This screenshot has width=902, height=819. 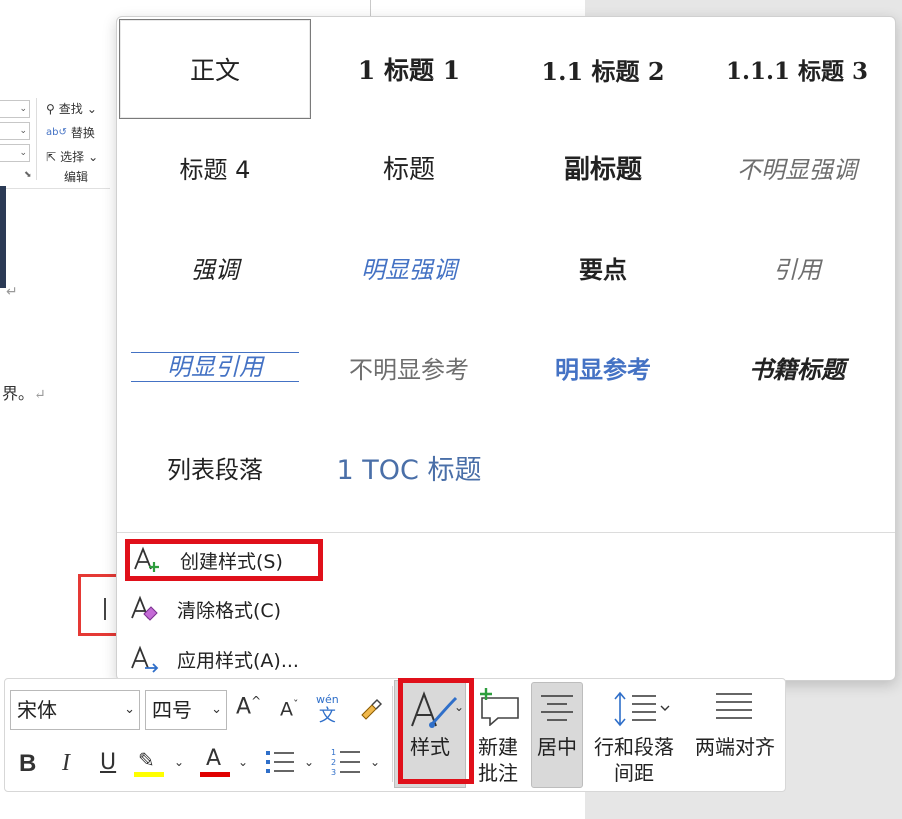 I want to click on style-item-strong: 要点, so click(x=603, y=267).